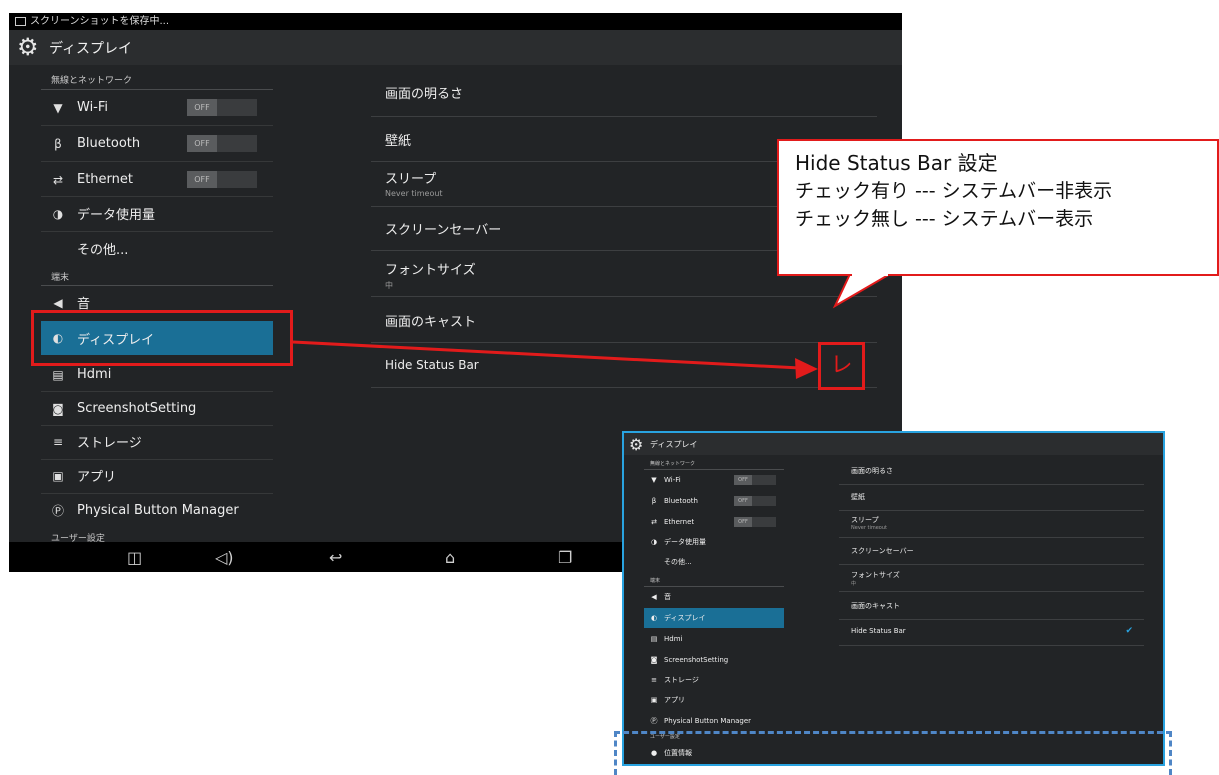 This screenshot has height=775, width=1219. Describe the element at coordinates (654, 597) in the screenshot. I see `sound-icon: ◀` at that location.